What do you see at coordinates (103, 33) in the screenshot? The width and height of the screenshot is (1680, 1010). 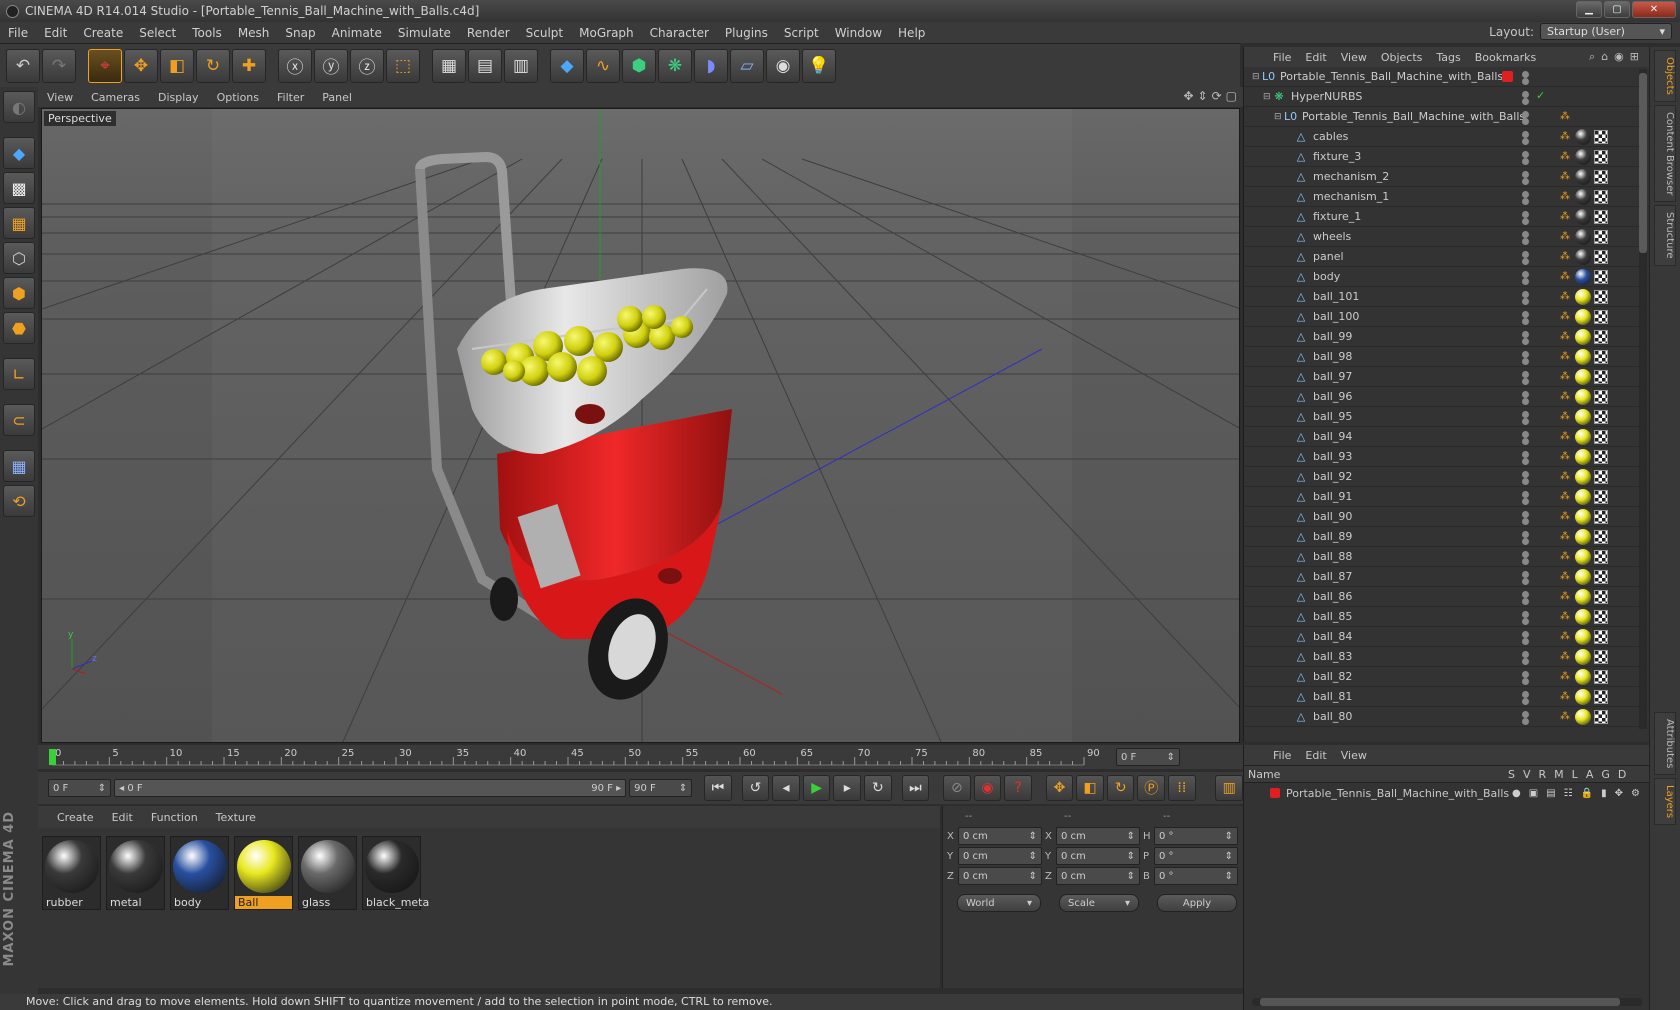 I see `menu-create: Create` at bounding box center [103, 33].